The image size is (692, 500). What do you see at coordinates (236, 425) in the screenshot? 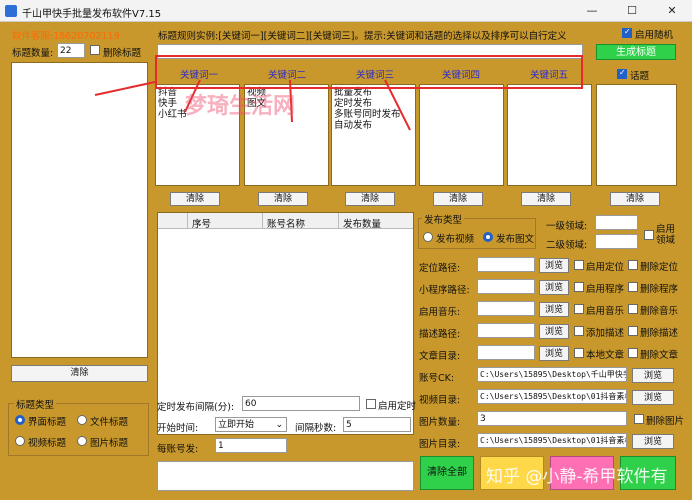
I see `start-time-value: 立即开始` at bounding box center [236, 425].